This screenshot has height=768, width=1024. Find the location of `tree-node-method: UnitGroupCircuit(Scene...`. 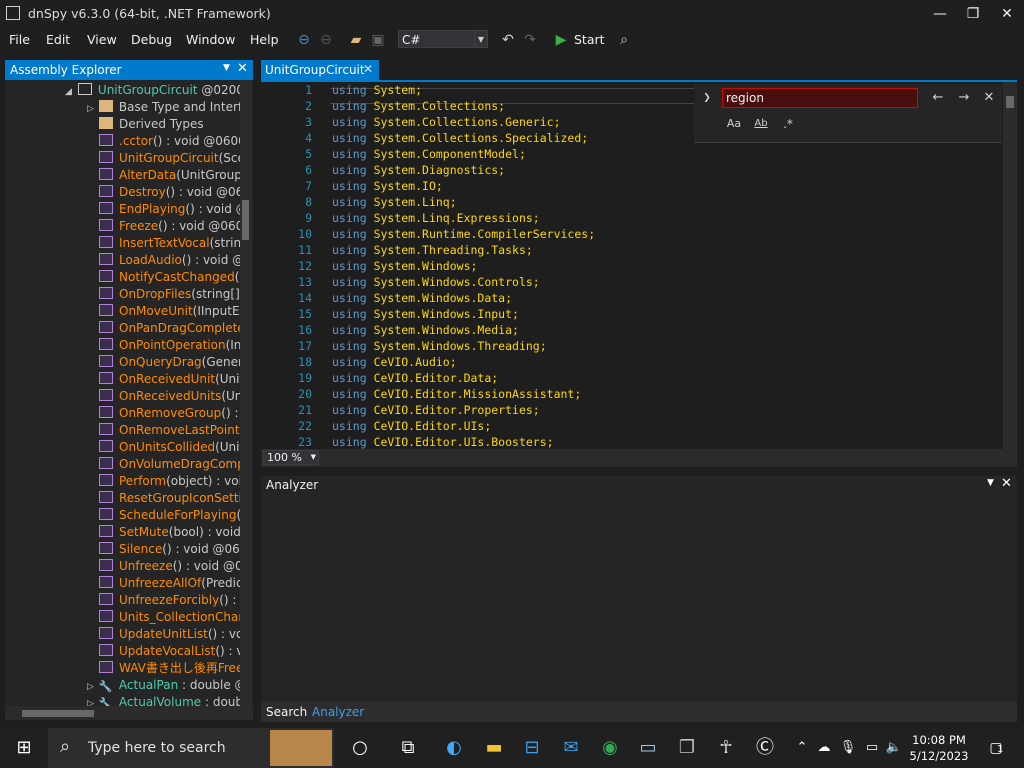

tree-node-method: UnitGroupCircuit(Scene... is located at coordinates (171, 158).